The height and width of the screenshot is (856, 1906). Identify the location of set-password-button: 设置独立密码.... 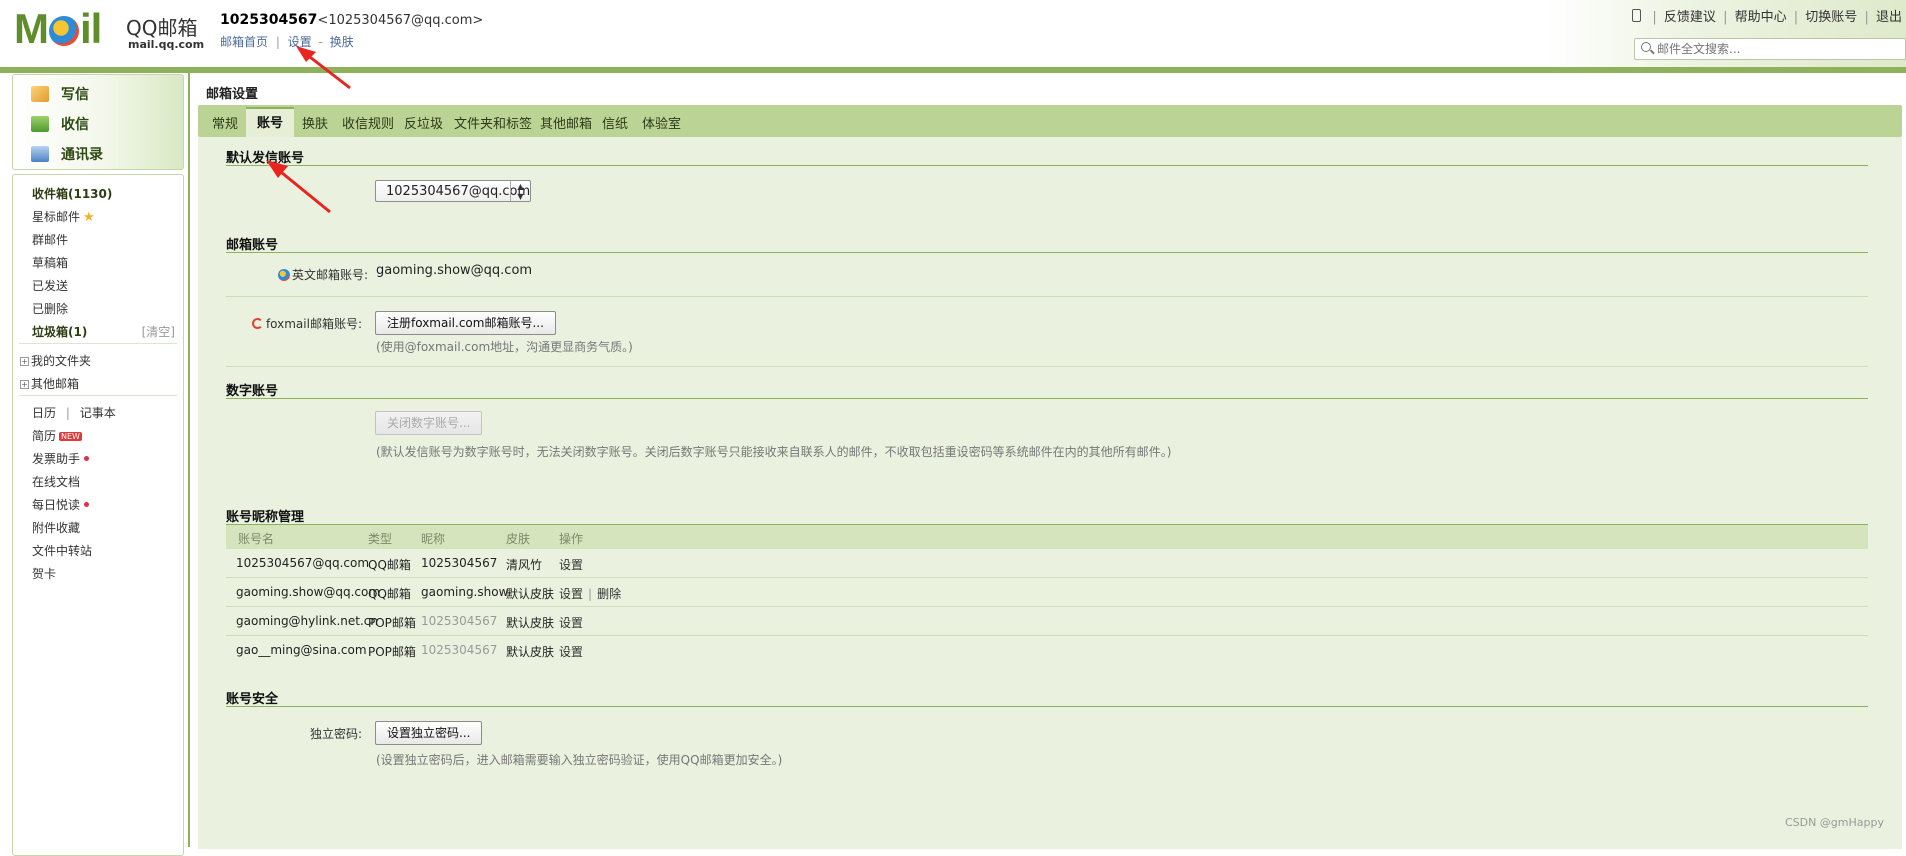
(429, 733).